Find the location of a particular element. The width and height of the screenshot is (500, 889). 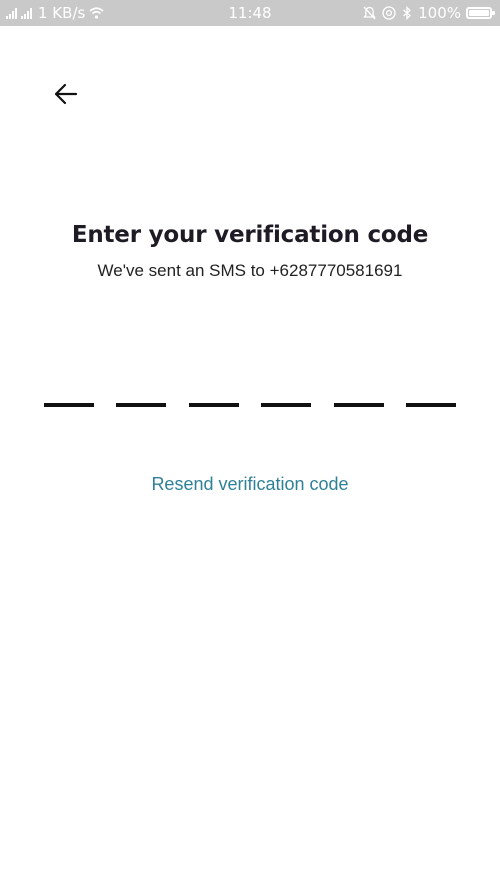

battery-level is located at coordinates (479, 13).